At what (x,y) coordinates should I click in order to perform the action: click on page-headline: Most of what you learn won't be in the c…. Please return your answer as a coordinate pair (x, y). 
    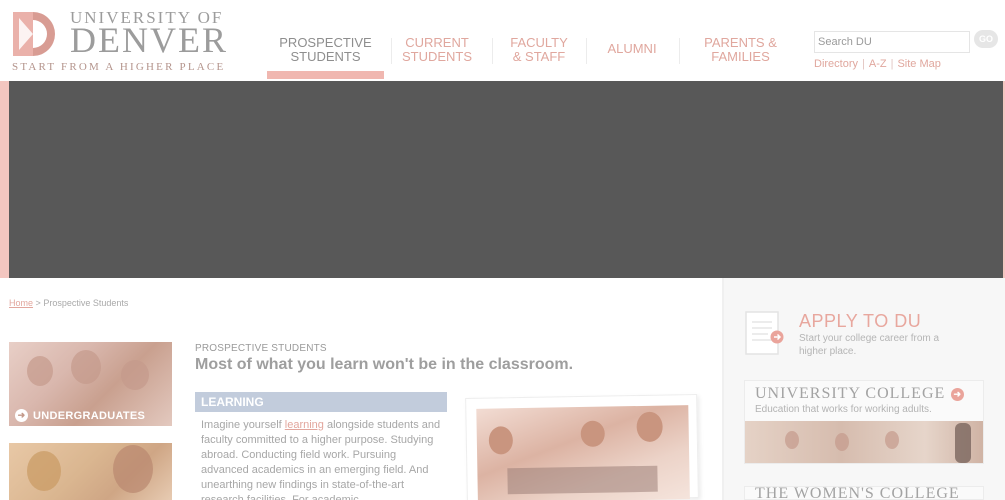
    Looking at the image, I should click on (384, 364).